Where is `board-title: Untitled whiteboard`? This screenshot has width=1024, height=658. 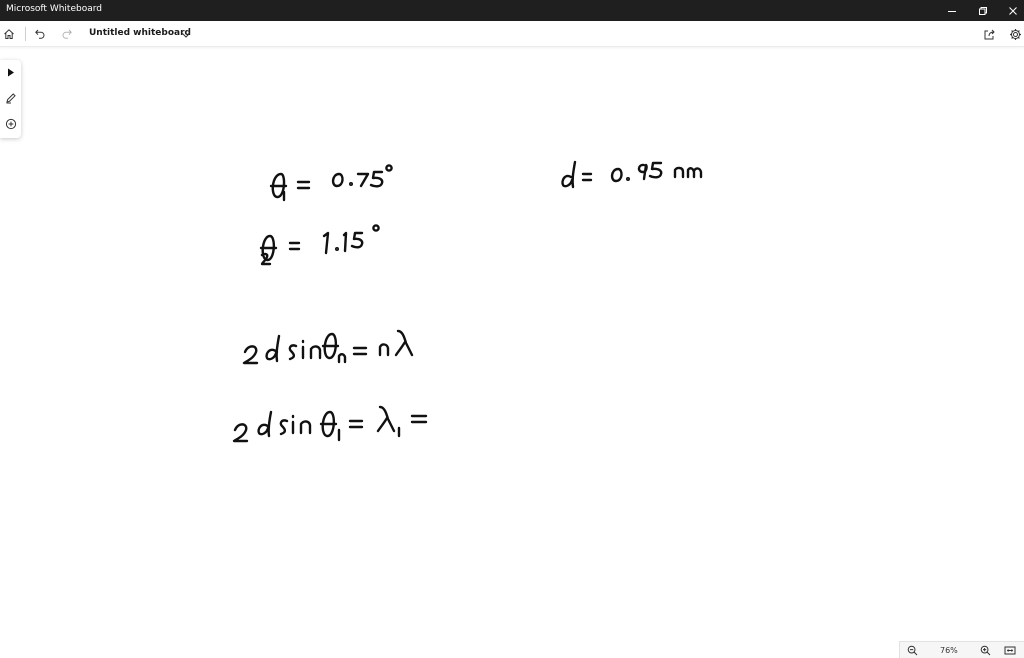
board-title: Untitled whiteboard is located at coordinates (140, 33).